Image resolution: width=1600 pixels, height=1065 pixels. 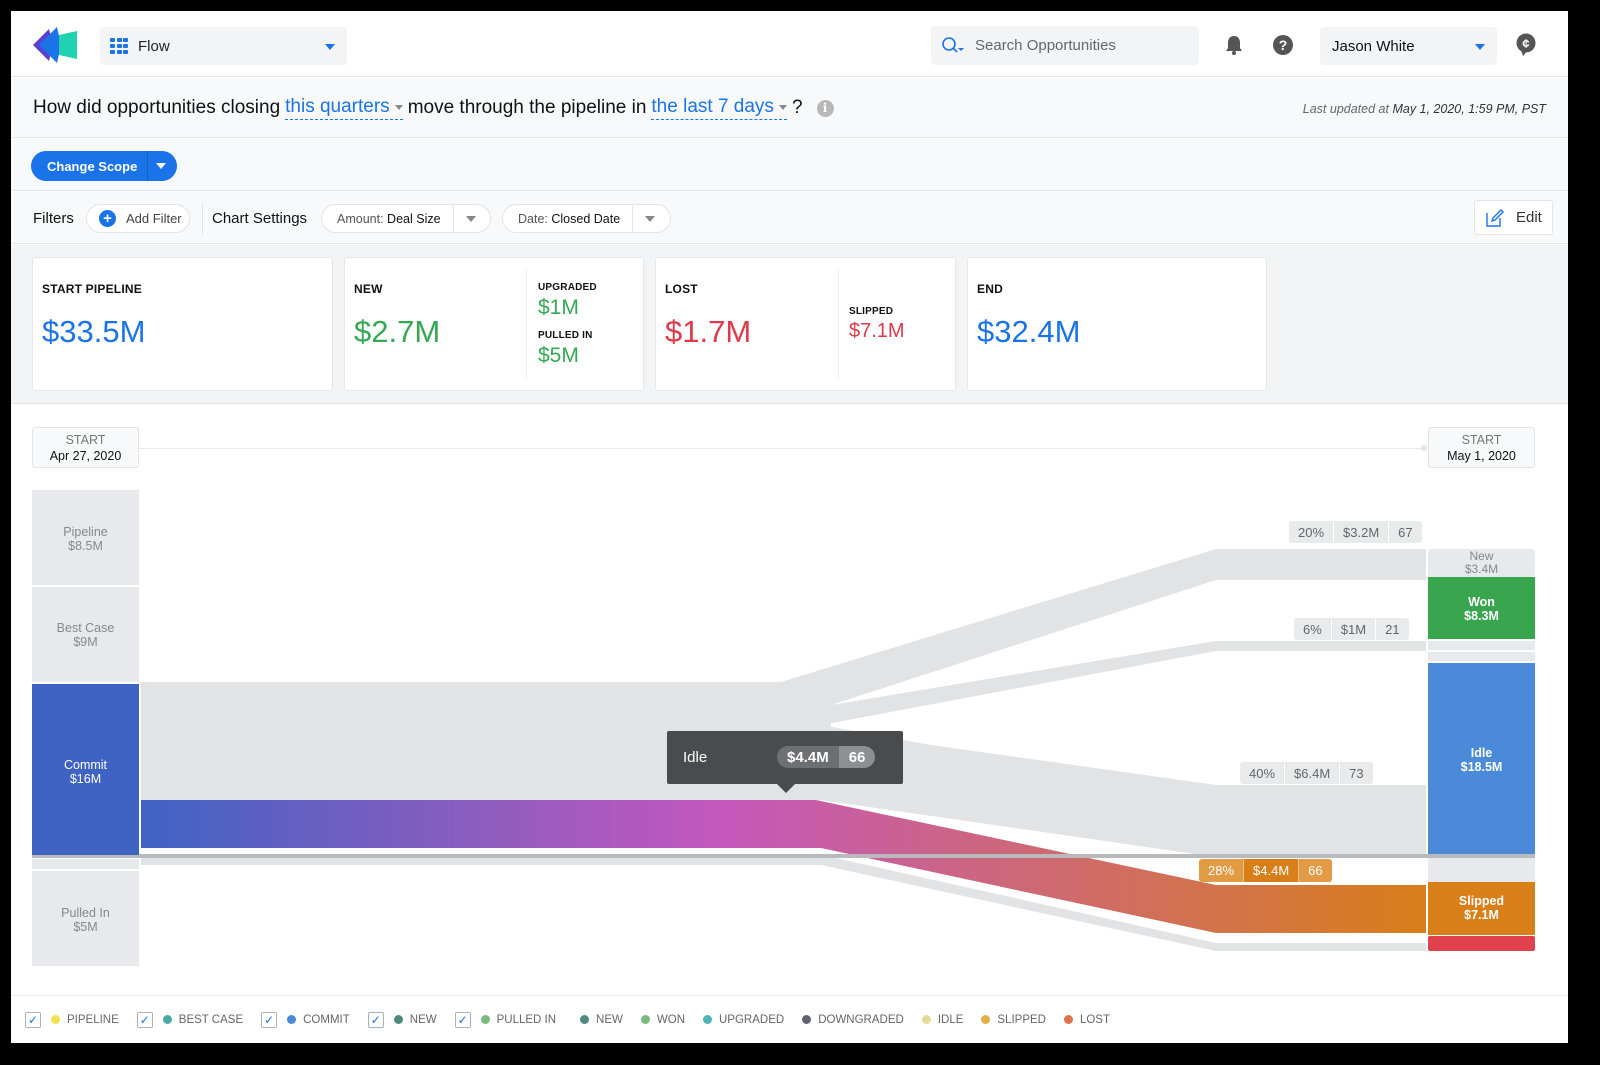 I want to click on top-bar: Flow ? Jason White, so click(x=789, y=44).